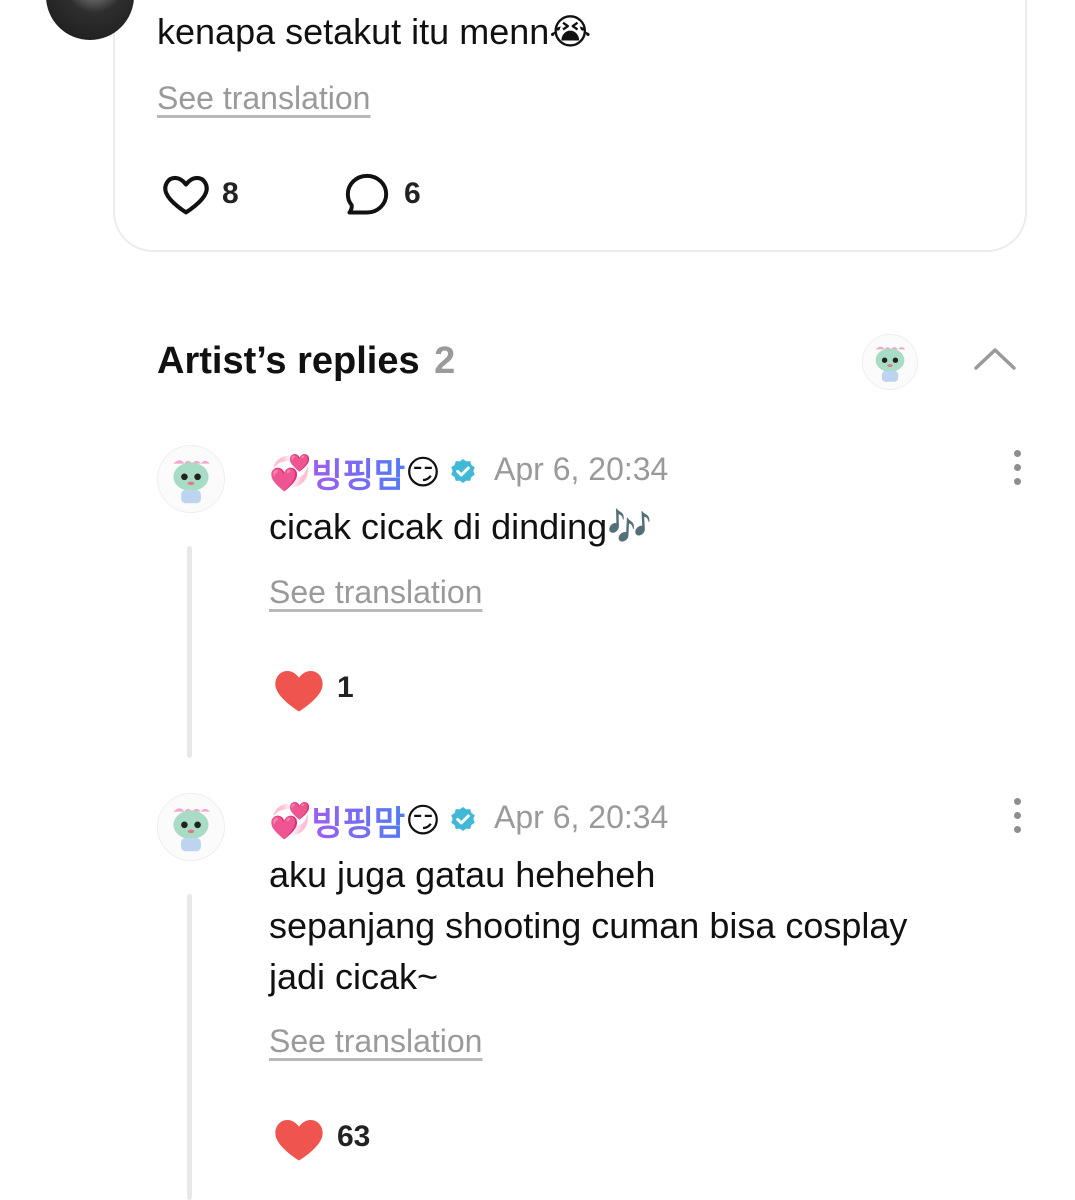 This screenshot has width=1075, height=1200. What do you see at coordinates (445, 361) in the screenshot?
I see `artist-replies-count: 2` at bounding box center [445, 361].